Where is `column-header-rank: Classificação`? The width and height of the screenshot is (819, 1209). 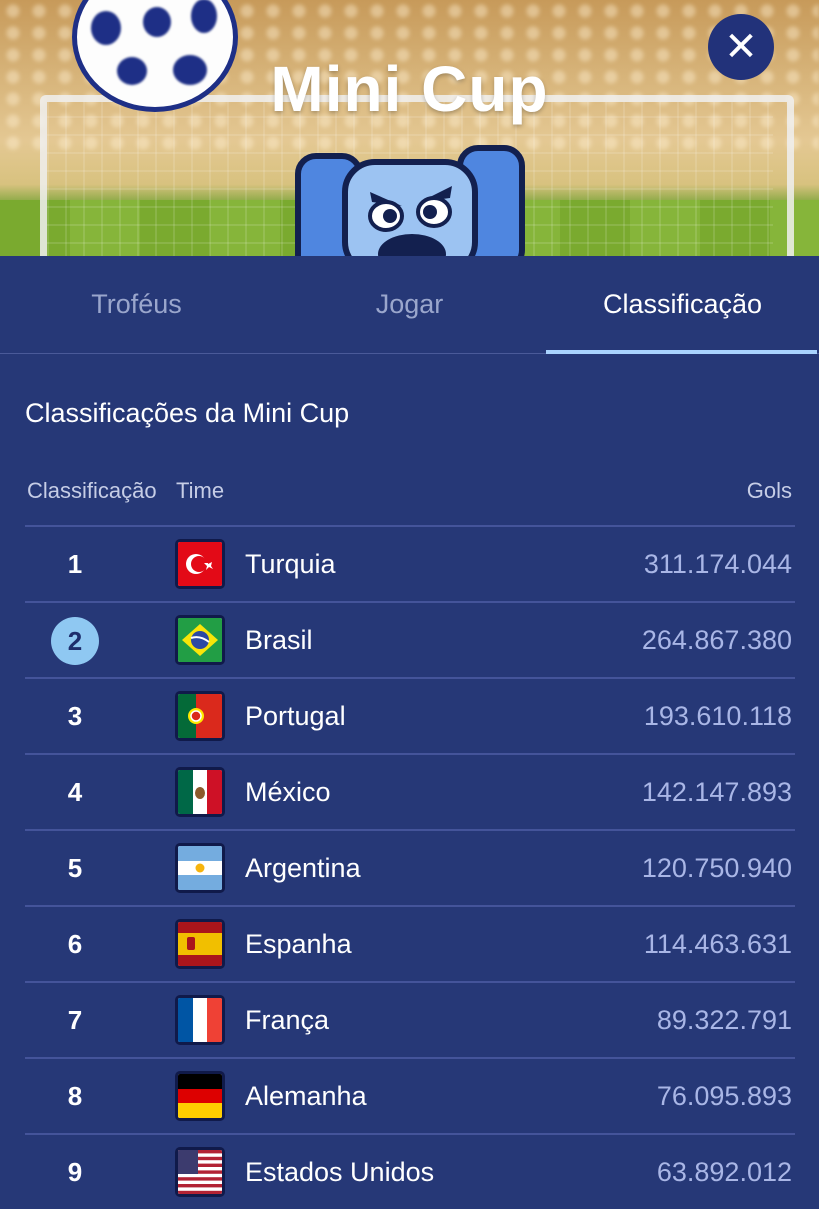
column-header-rank: Classificação is located at coordinates (92, 490).